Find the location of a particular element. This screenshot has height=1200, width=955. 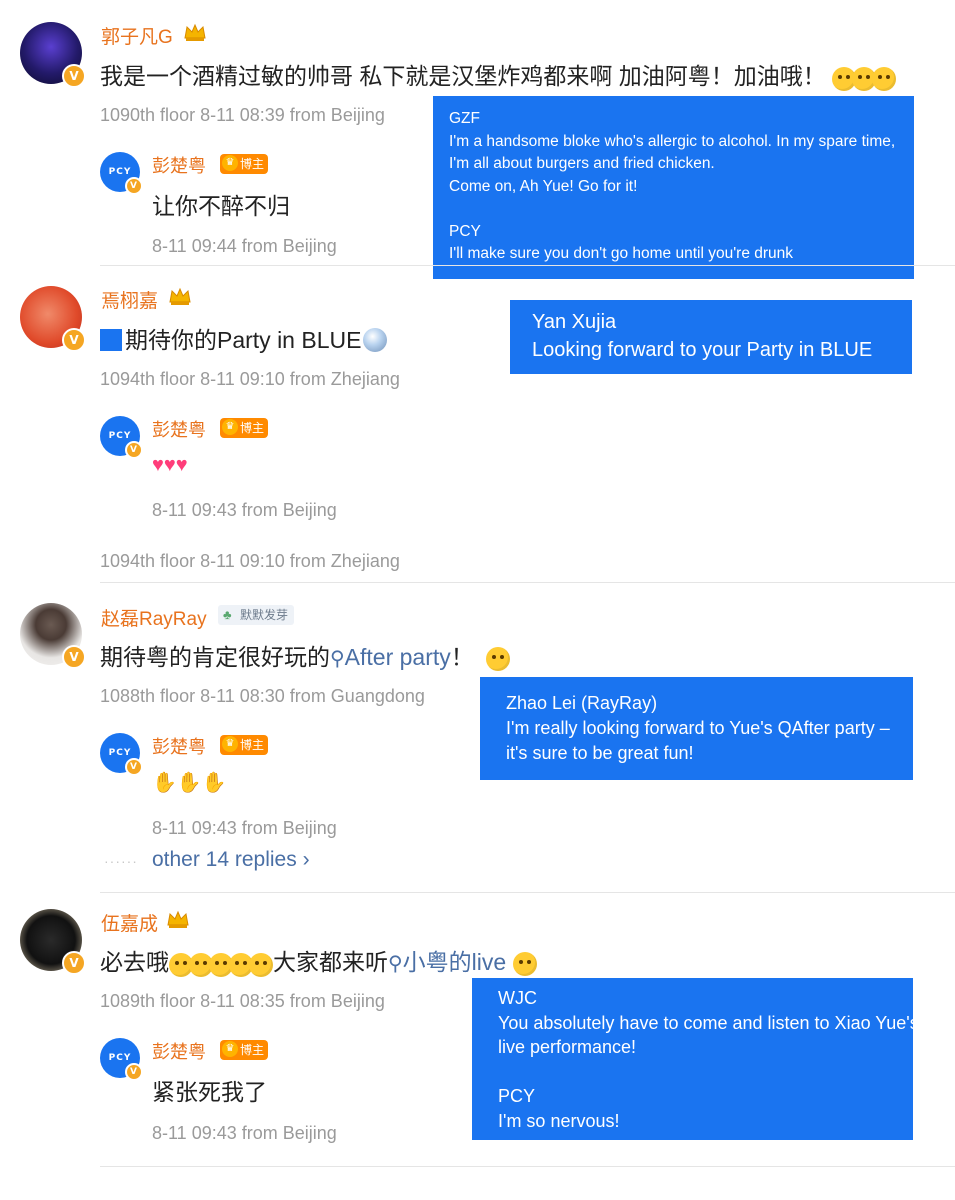

comment-text: 期待你的Party in BLUE is located at coordinates (244, 338).